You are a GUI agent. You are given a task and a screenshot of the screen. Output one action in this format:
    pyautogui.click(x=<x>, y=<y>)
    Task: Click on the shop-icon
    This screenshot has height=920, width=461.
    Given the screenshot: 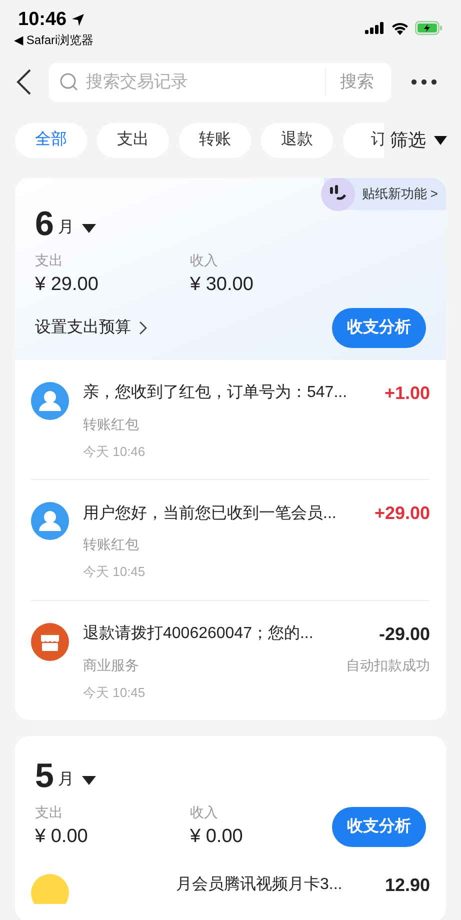 What is the action you would take?
    pyautogui.click(x=50, y=641)
    